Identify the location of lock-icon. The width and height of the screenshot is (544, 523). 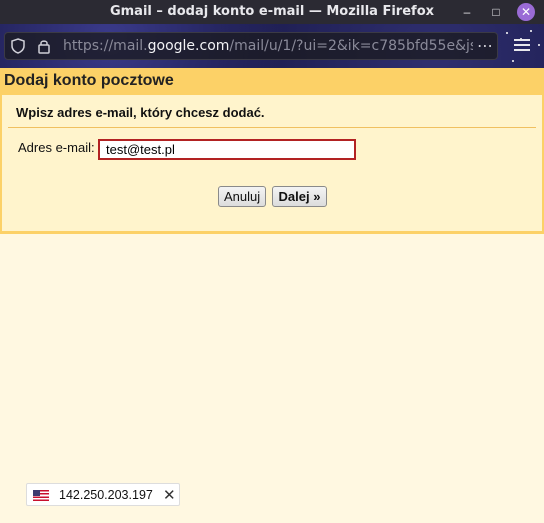
(44, 47).